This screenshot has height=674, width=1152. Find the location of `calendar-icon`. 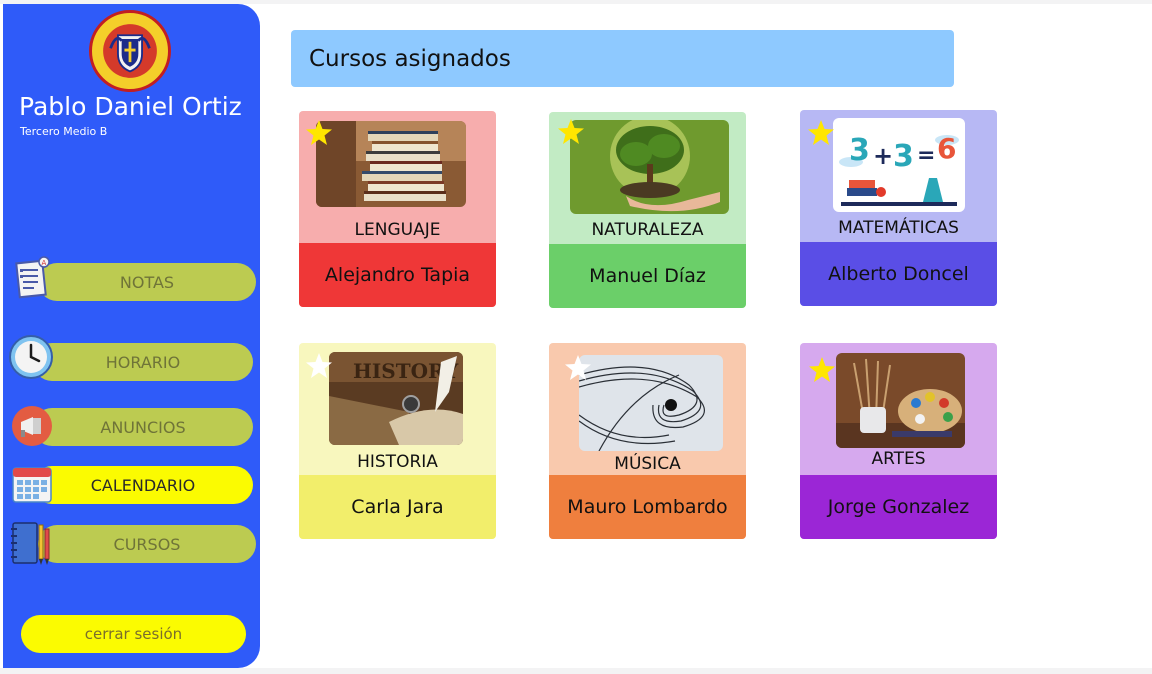

calendar-icon is located at coordinates (32, 484).